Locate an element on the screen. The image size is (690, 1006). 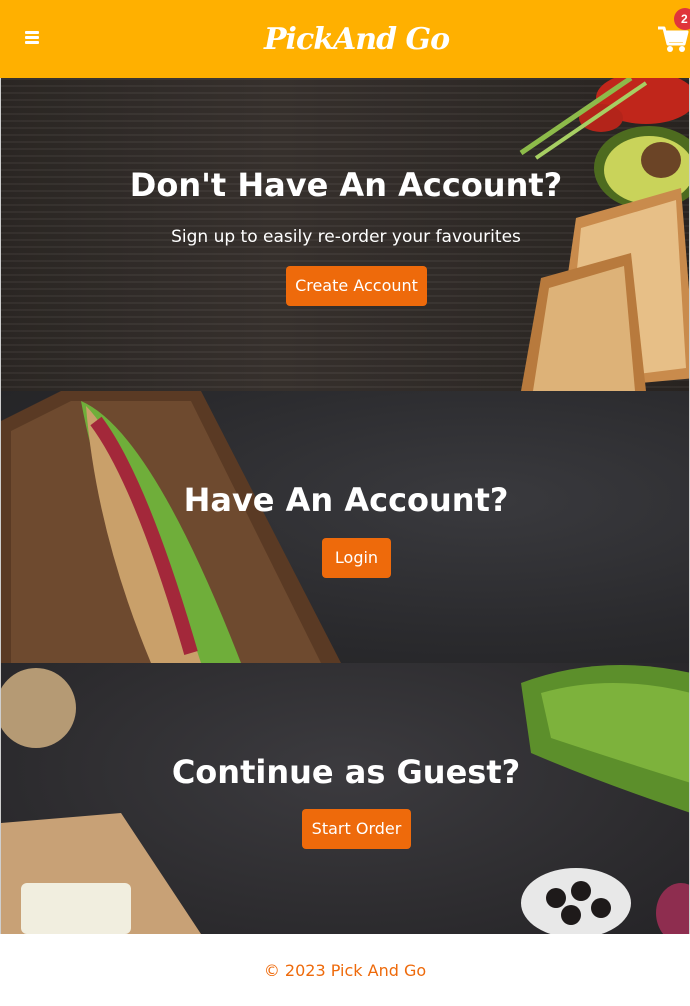
logo-text: PickAnd Go is located at coordinates (357, 39).